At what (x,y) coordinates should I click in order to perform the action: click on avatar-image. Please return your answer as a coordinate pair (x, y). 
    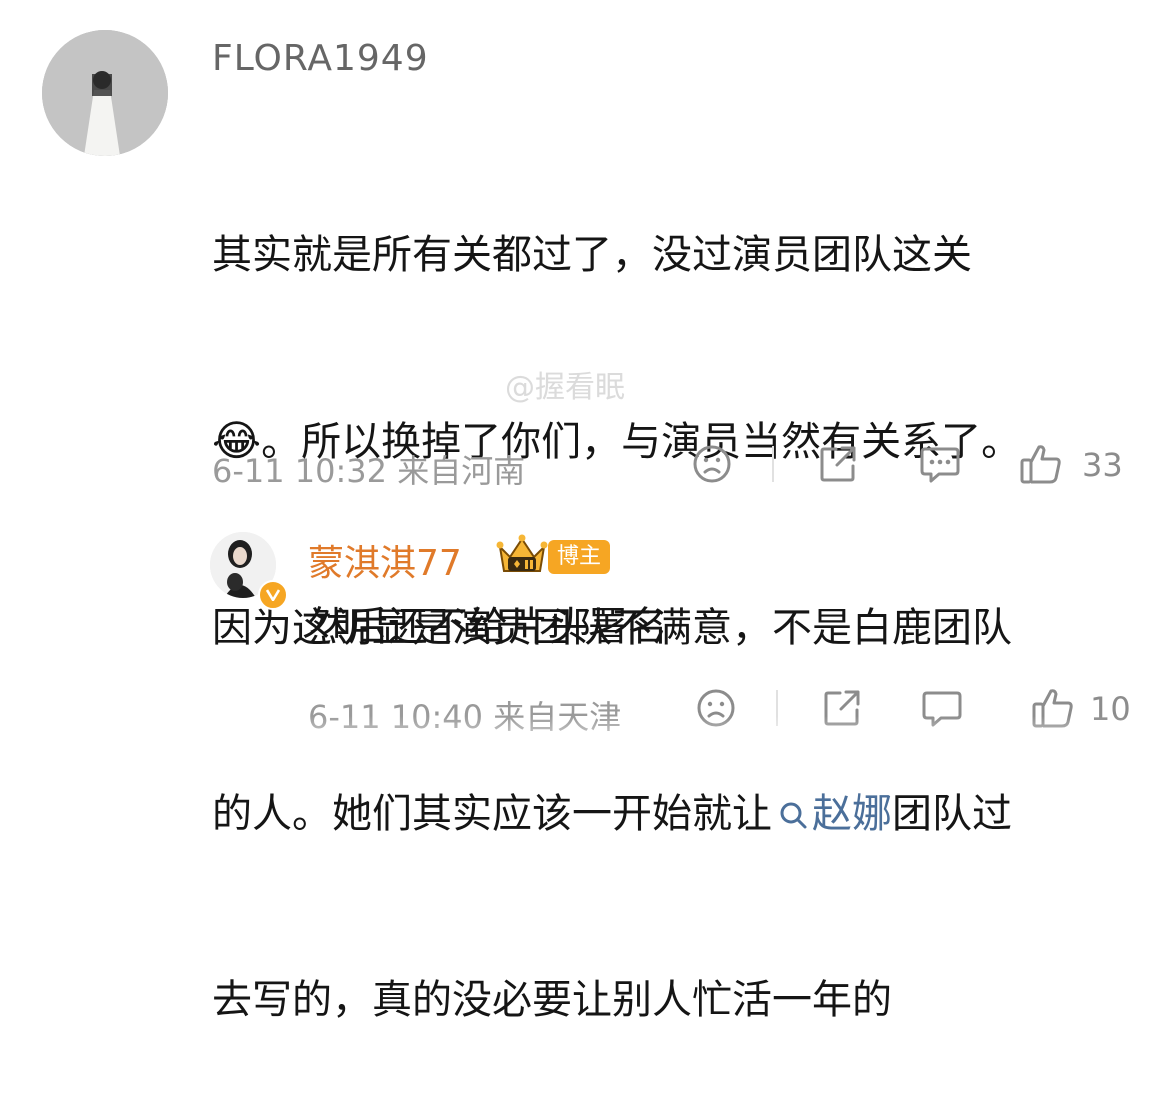
    Looking at the image, I should click on (105, 93).